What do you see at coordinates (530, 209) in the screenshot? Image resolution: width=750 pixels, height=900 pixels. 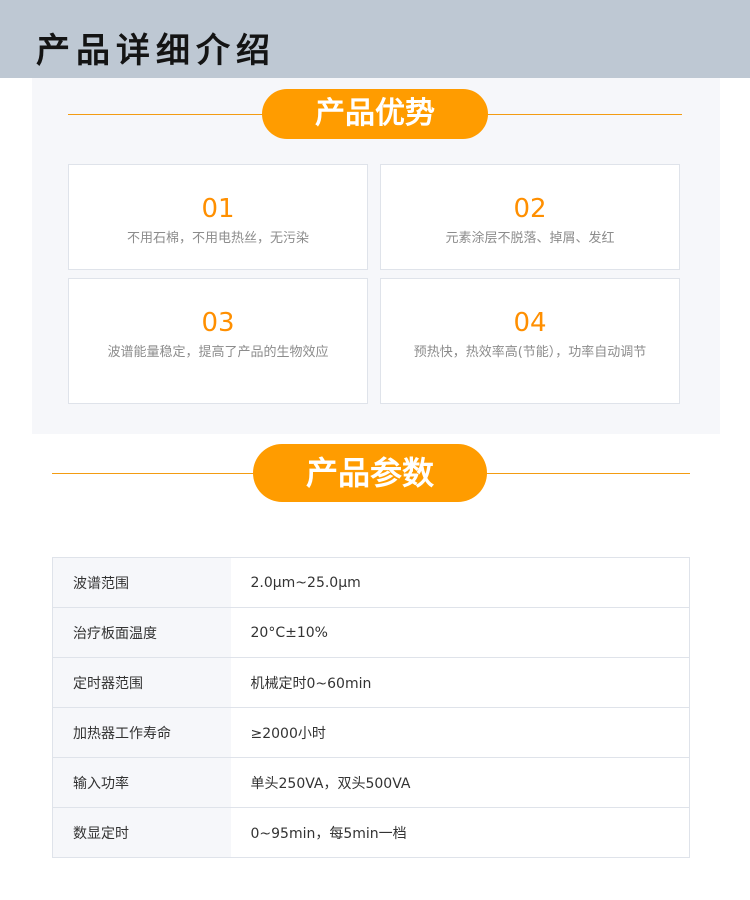 I see `advantage-number: 02` at bounding box center [530, 209].